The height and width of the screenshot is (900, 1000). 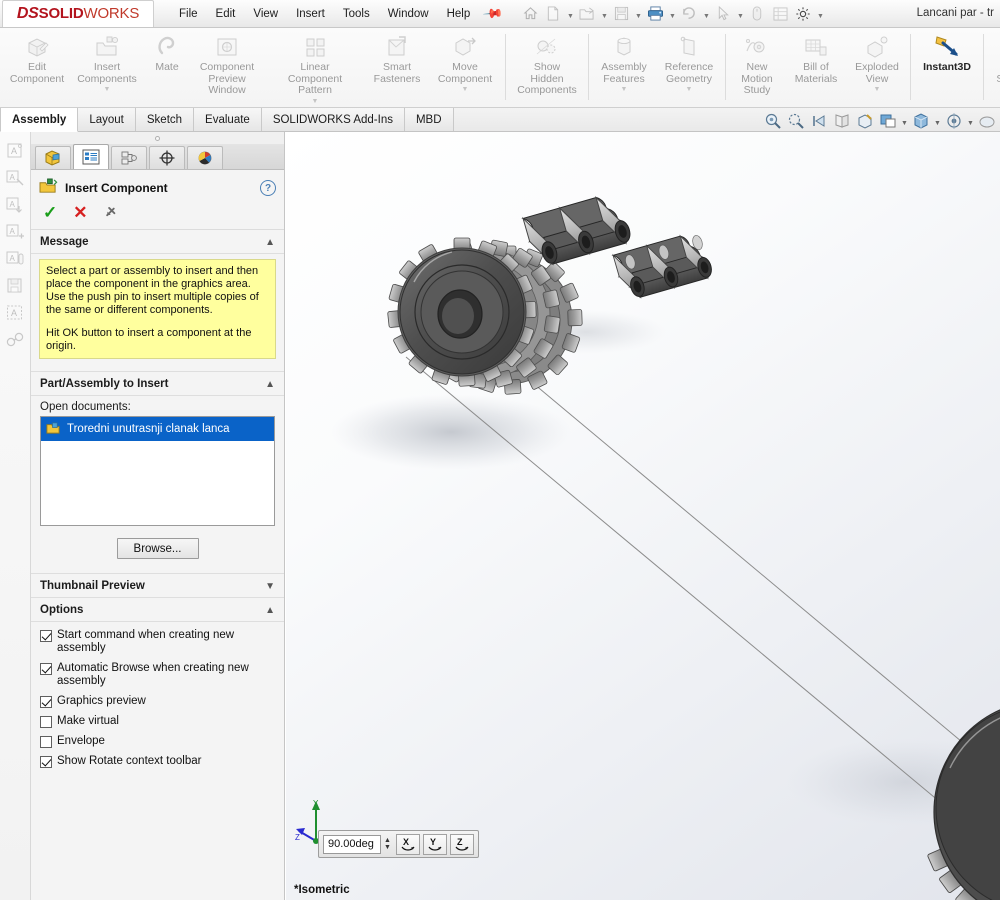 What do you see at coordinates (46, 742) in the screenshot?
I see `checkbox-envelope` at bounding box center [46, 742].